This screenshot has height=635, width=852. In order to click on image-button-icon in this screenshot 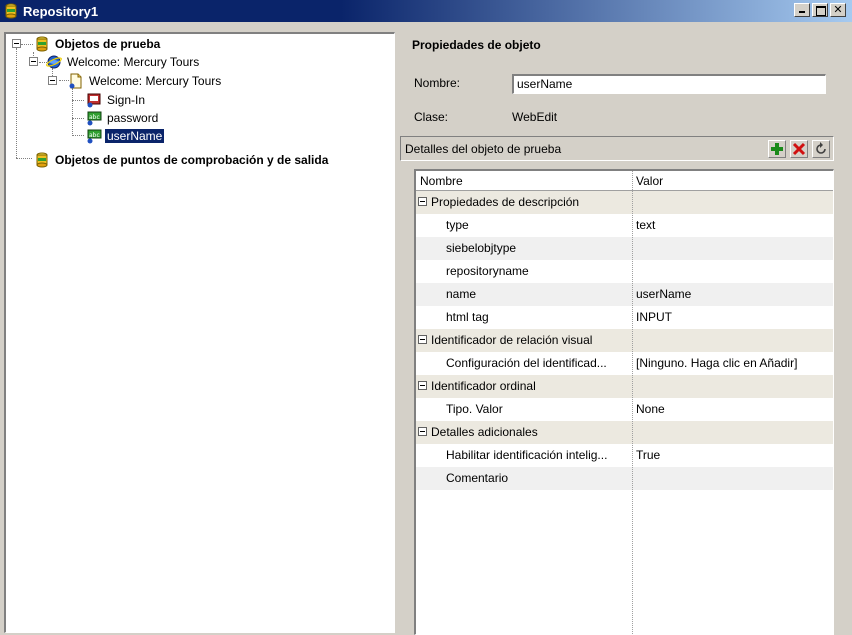, I will do `click(94, 100)`.